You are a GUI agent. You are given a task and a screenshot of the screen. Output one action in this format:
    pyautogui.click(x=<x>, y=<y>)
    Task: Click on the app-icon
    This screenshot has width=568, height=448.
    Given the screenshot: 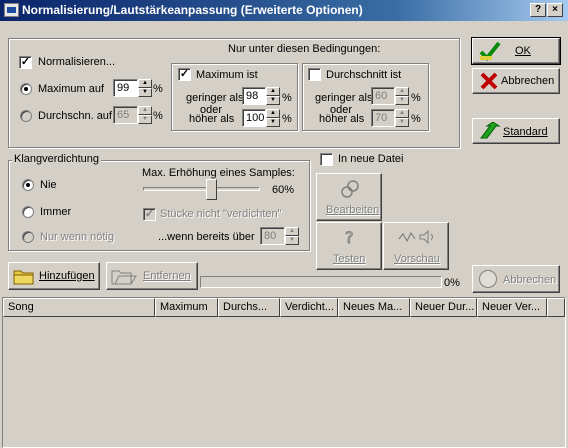 What is the action you would take?
    pyautogui.click(x=11, y=10)
    